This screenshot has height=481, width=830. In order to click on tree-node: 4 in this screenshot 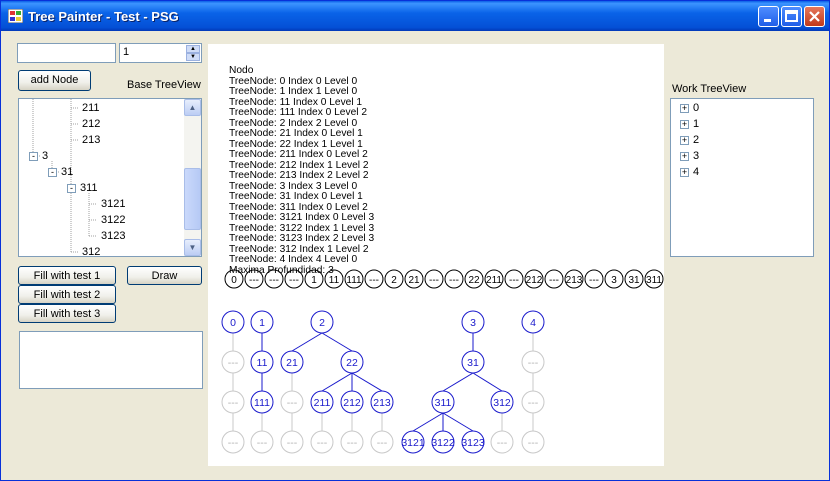, I will do `click(533, 322)`.